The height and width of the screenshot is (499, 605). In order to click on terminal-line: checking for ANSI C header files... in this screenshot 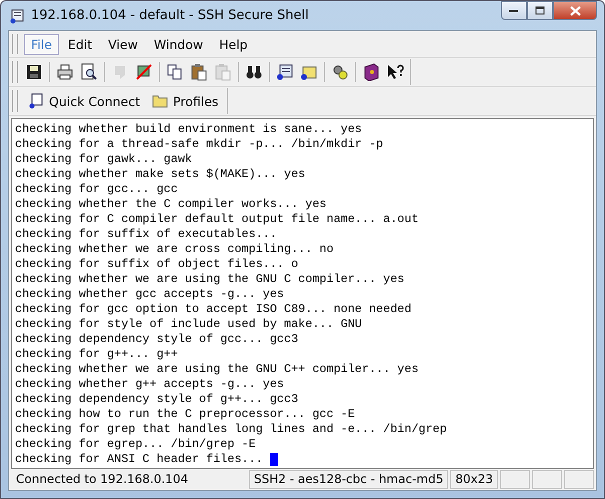, I will do `click(139, 459)`.